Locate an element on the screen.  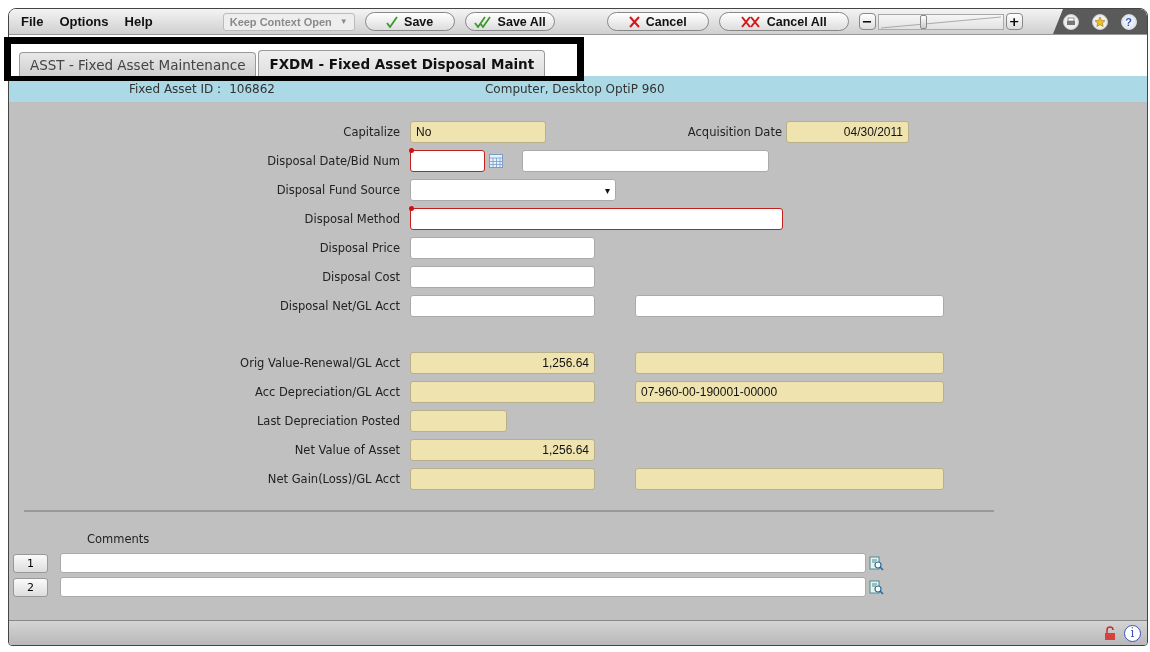
double-cross-icon is located at coordinates (750, 21).